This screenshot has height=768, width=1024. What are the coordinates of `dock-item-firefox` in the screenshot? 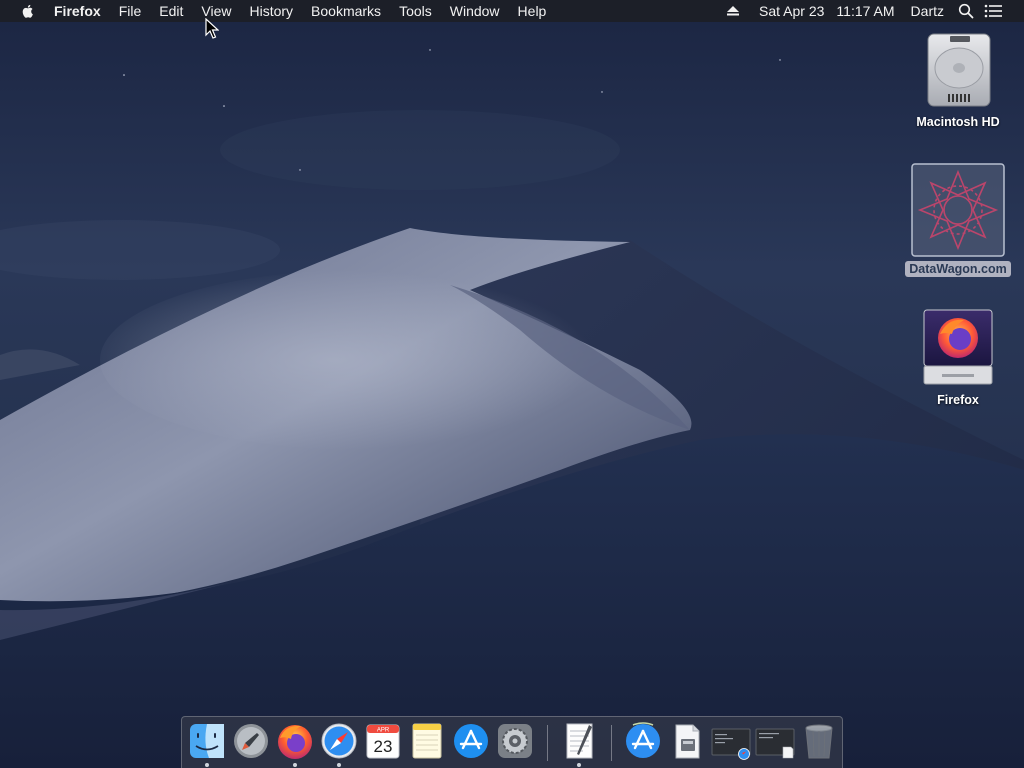 It's located at (295, 744).